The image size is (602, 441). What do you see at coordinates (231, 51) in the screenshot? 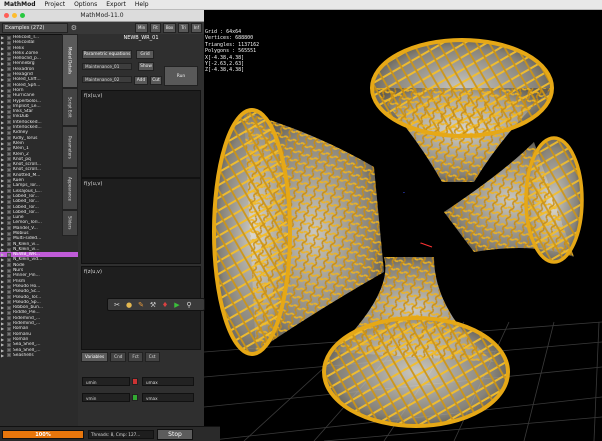
I see `stat-polygons: Polygons : 565551` at bounding box center [231, 51].